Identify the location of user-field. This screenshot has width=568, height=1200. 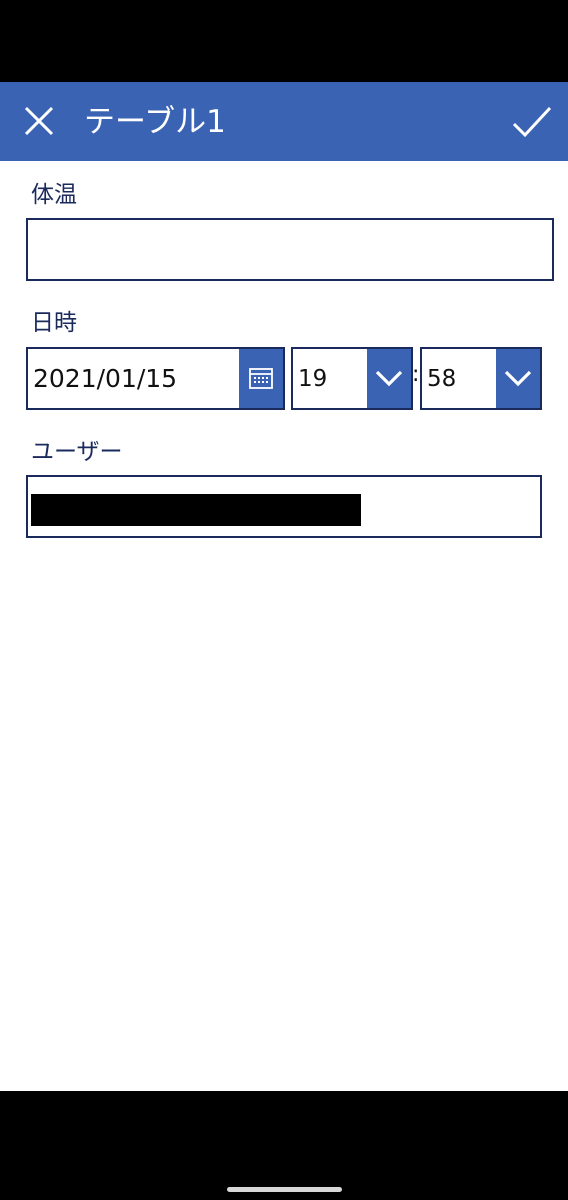
(284, 506).